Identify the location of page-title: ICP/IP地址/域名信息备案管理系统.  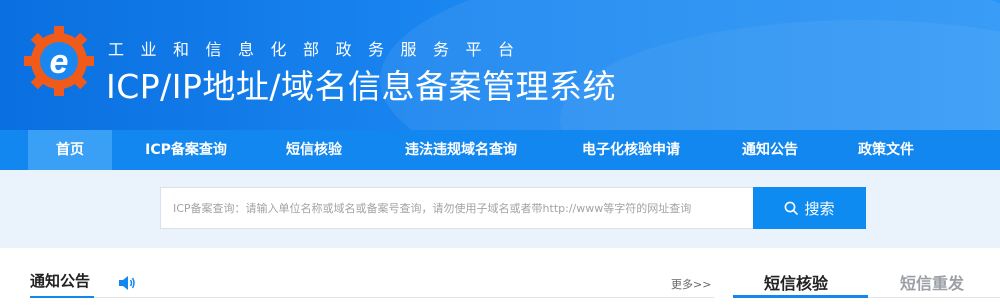
(361, 86).